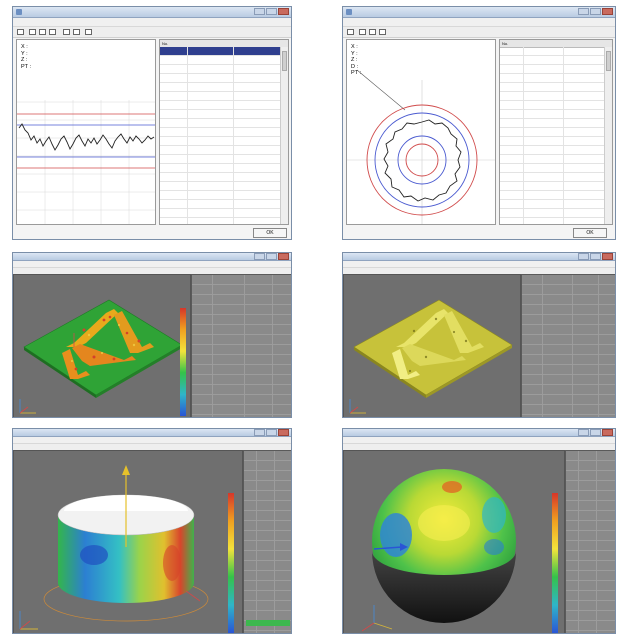 The image size is (625, 637). I want to click on color-scale-icon, so click(231, 563).